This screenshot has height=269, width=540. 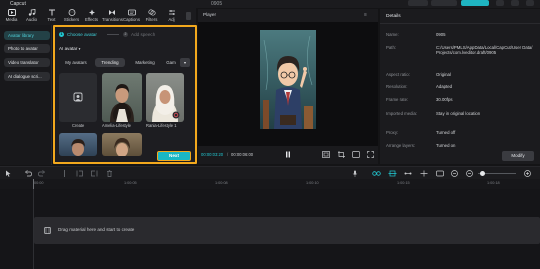 What do you see at coordinates (76, 62) in the screenshot?
I see `tab-my-avatars: My avatars` at bounding box center [76, 62].